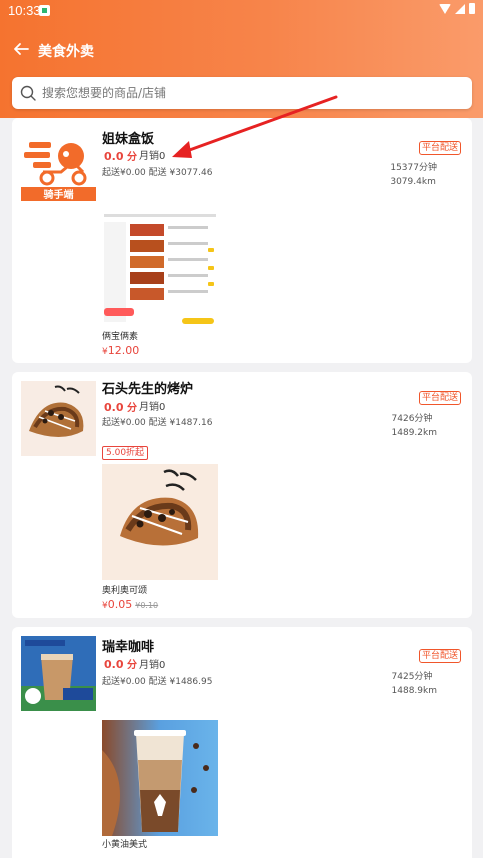  What do you see at coordinates (460, 8) in the screenshot?
I see `signal-icon` at bounding box center [460, 8].